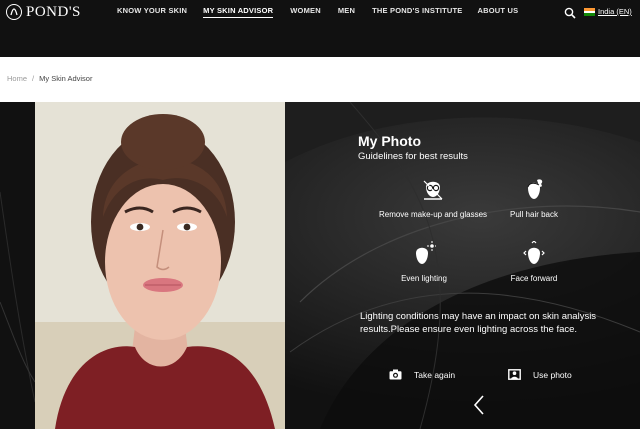 This screenshot has height=429, width=640. I want to click on tip-even-lighting: Even lighting, so click(424, 263).